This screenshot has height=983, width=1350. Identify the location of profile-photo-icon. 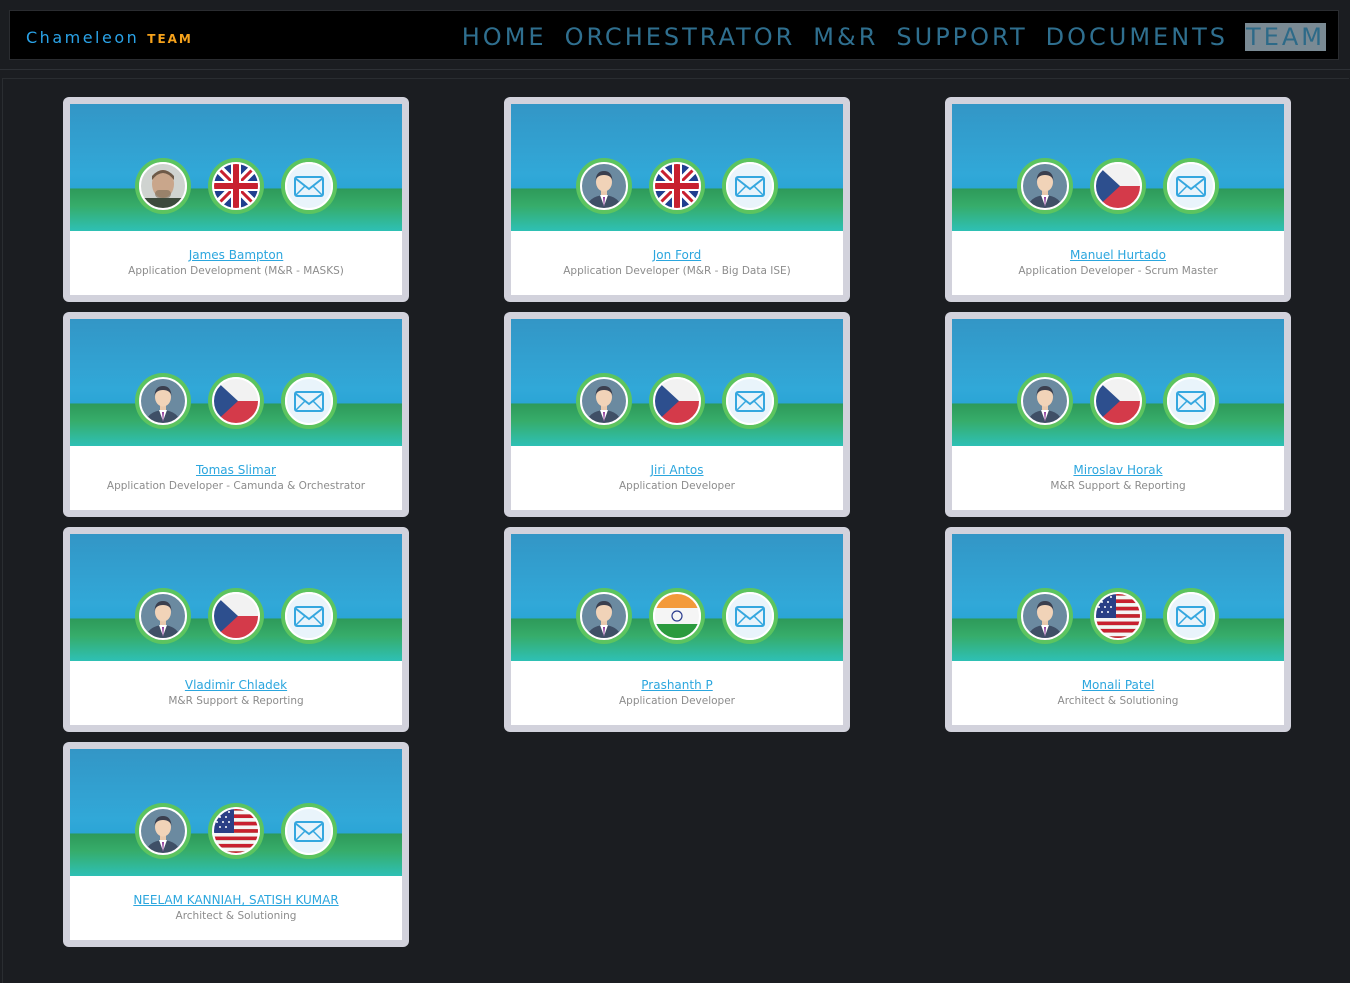
(163, 186).